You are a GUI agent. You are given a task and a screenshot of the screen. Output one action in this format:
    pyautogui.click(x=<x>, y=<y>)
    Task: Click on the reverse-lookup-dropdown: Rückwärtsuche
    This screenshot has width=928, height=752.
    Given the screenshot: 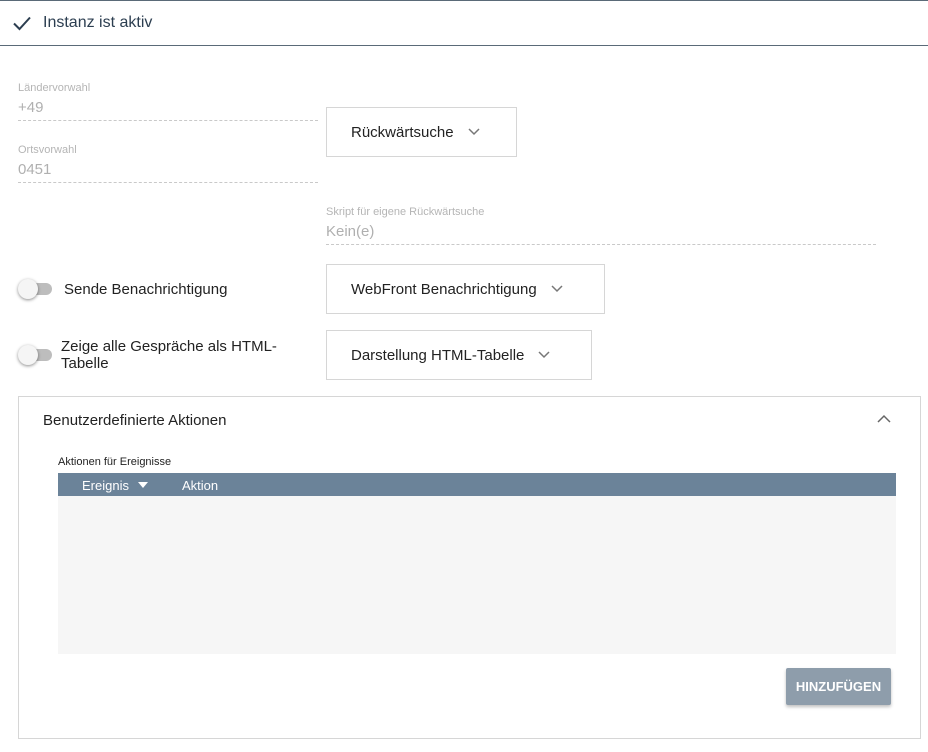 What is the action you would take?
    pyautogui.click(x=421, y=132)
    